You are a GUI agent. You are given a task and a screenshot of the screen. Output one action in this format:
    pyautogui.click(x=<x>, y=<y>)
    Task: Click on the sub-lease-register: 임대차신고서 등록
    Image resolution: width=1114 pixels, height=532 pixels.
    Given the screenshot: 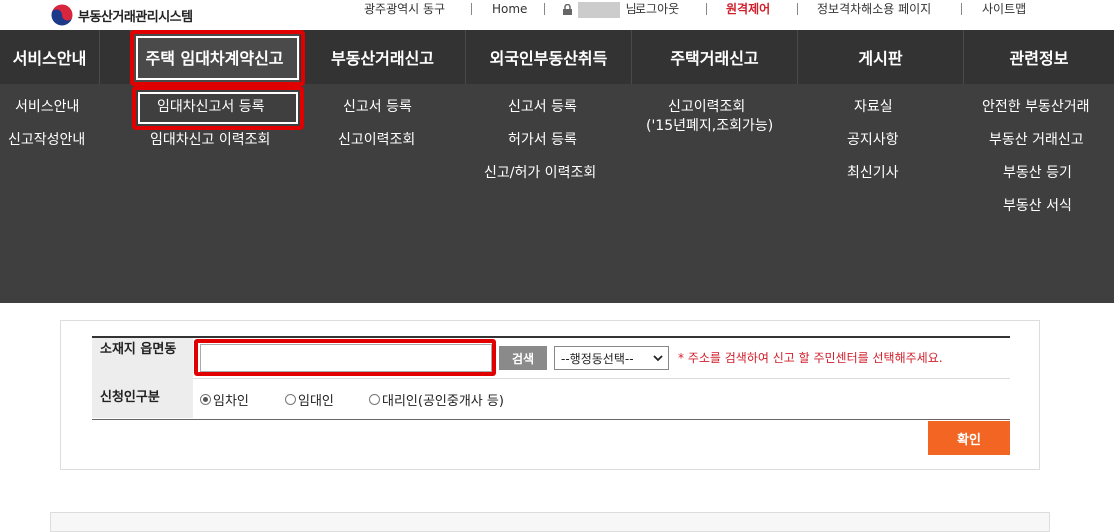 What is the action you would take?
    pyautogui.click(x=211, y=107)
    